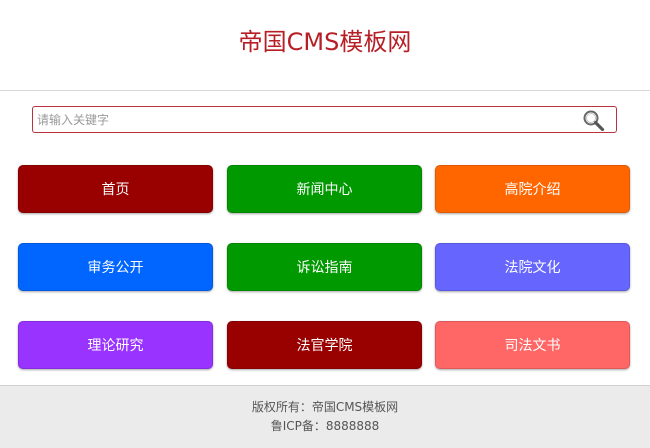  Describe the element at coordinates (532, 267) in the screenshot. I see `nav-button-court-culture: 法院文化` at that location.